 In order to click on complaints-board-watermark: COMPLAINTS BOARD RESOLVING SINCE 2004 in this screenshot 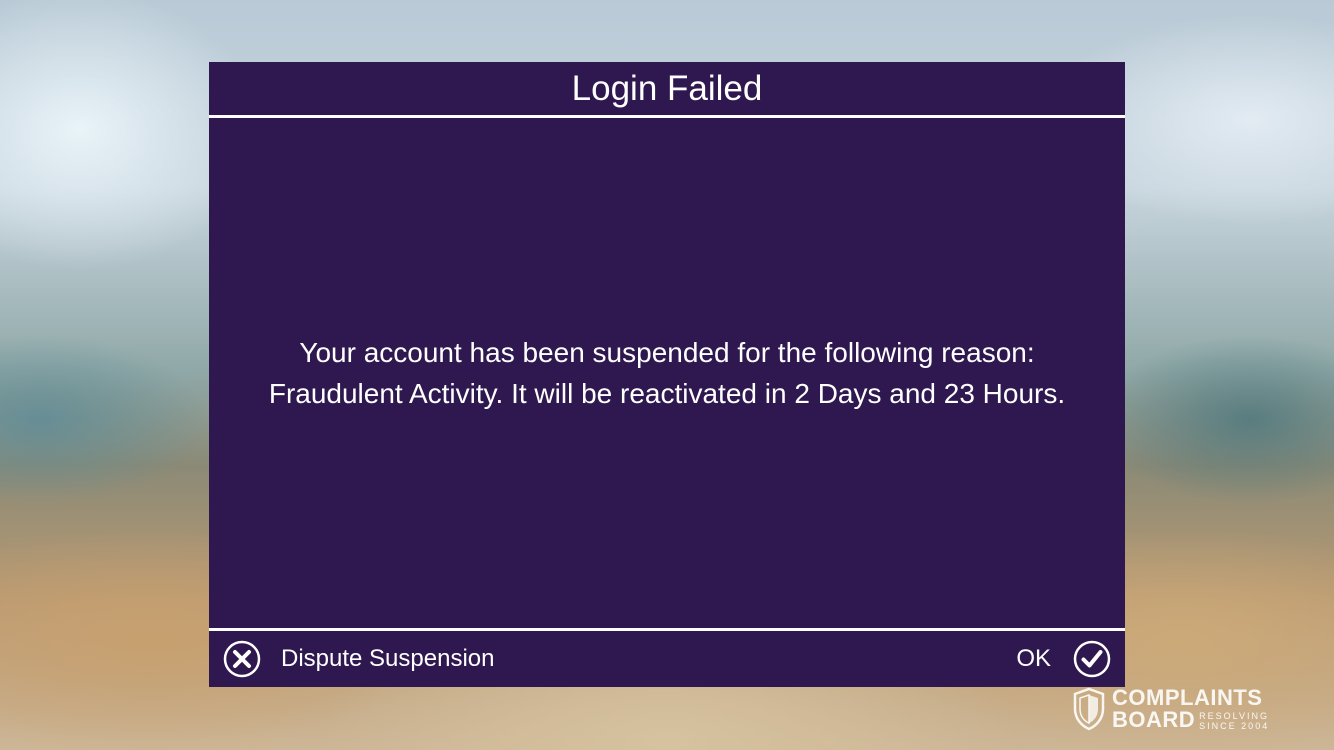, I will do `click(1182, 709)`.